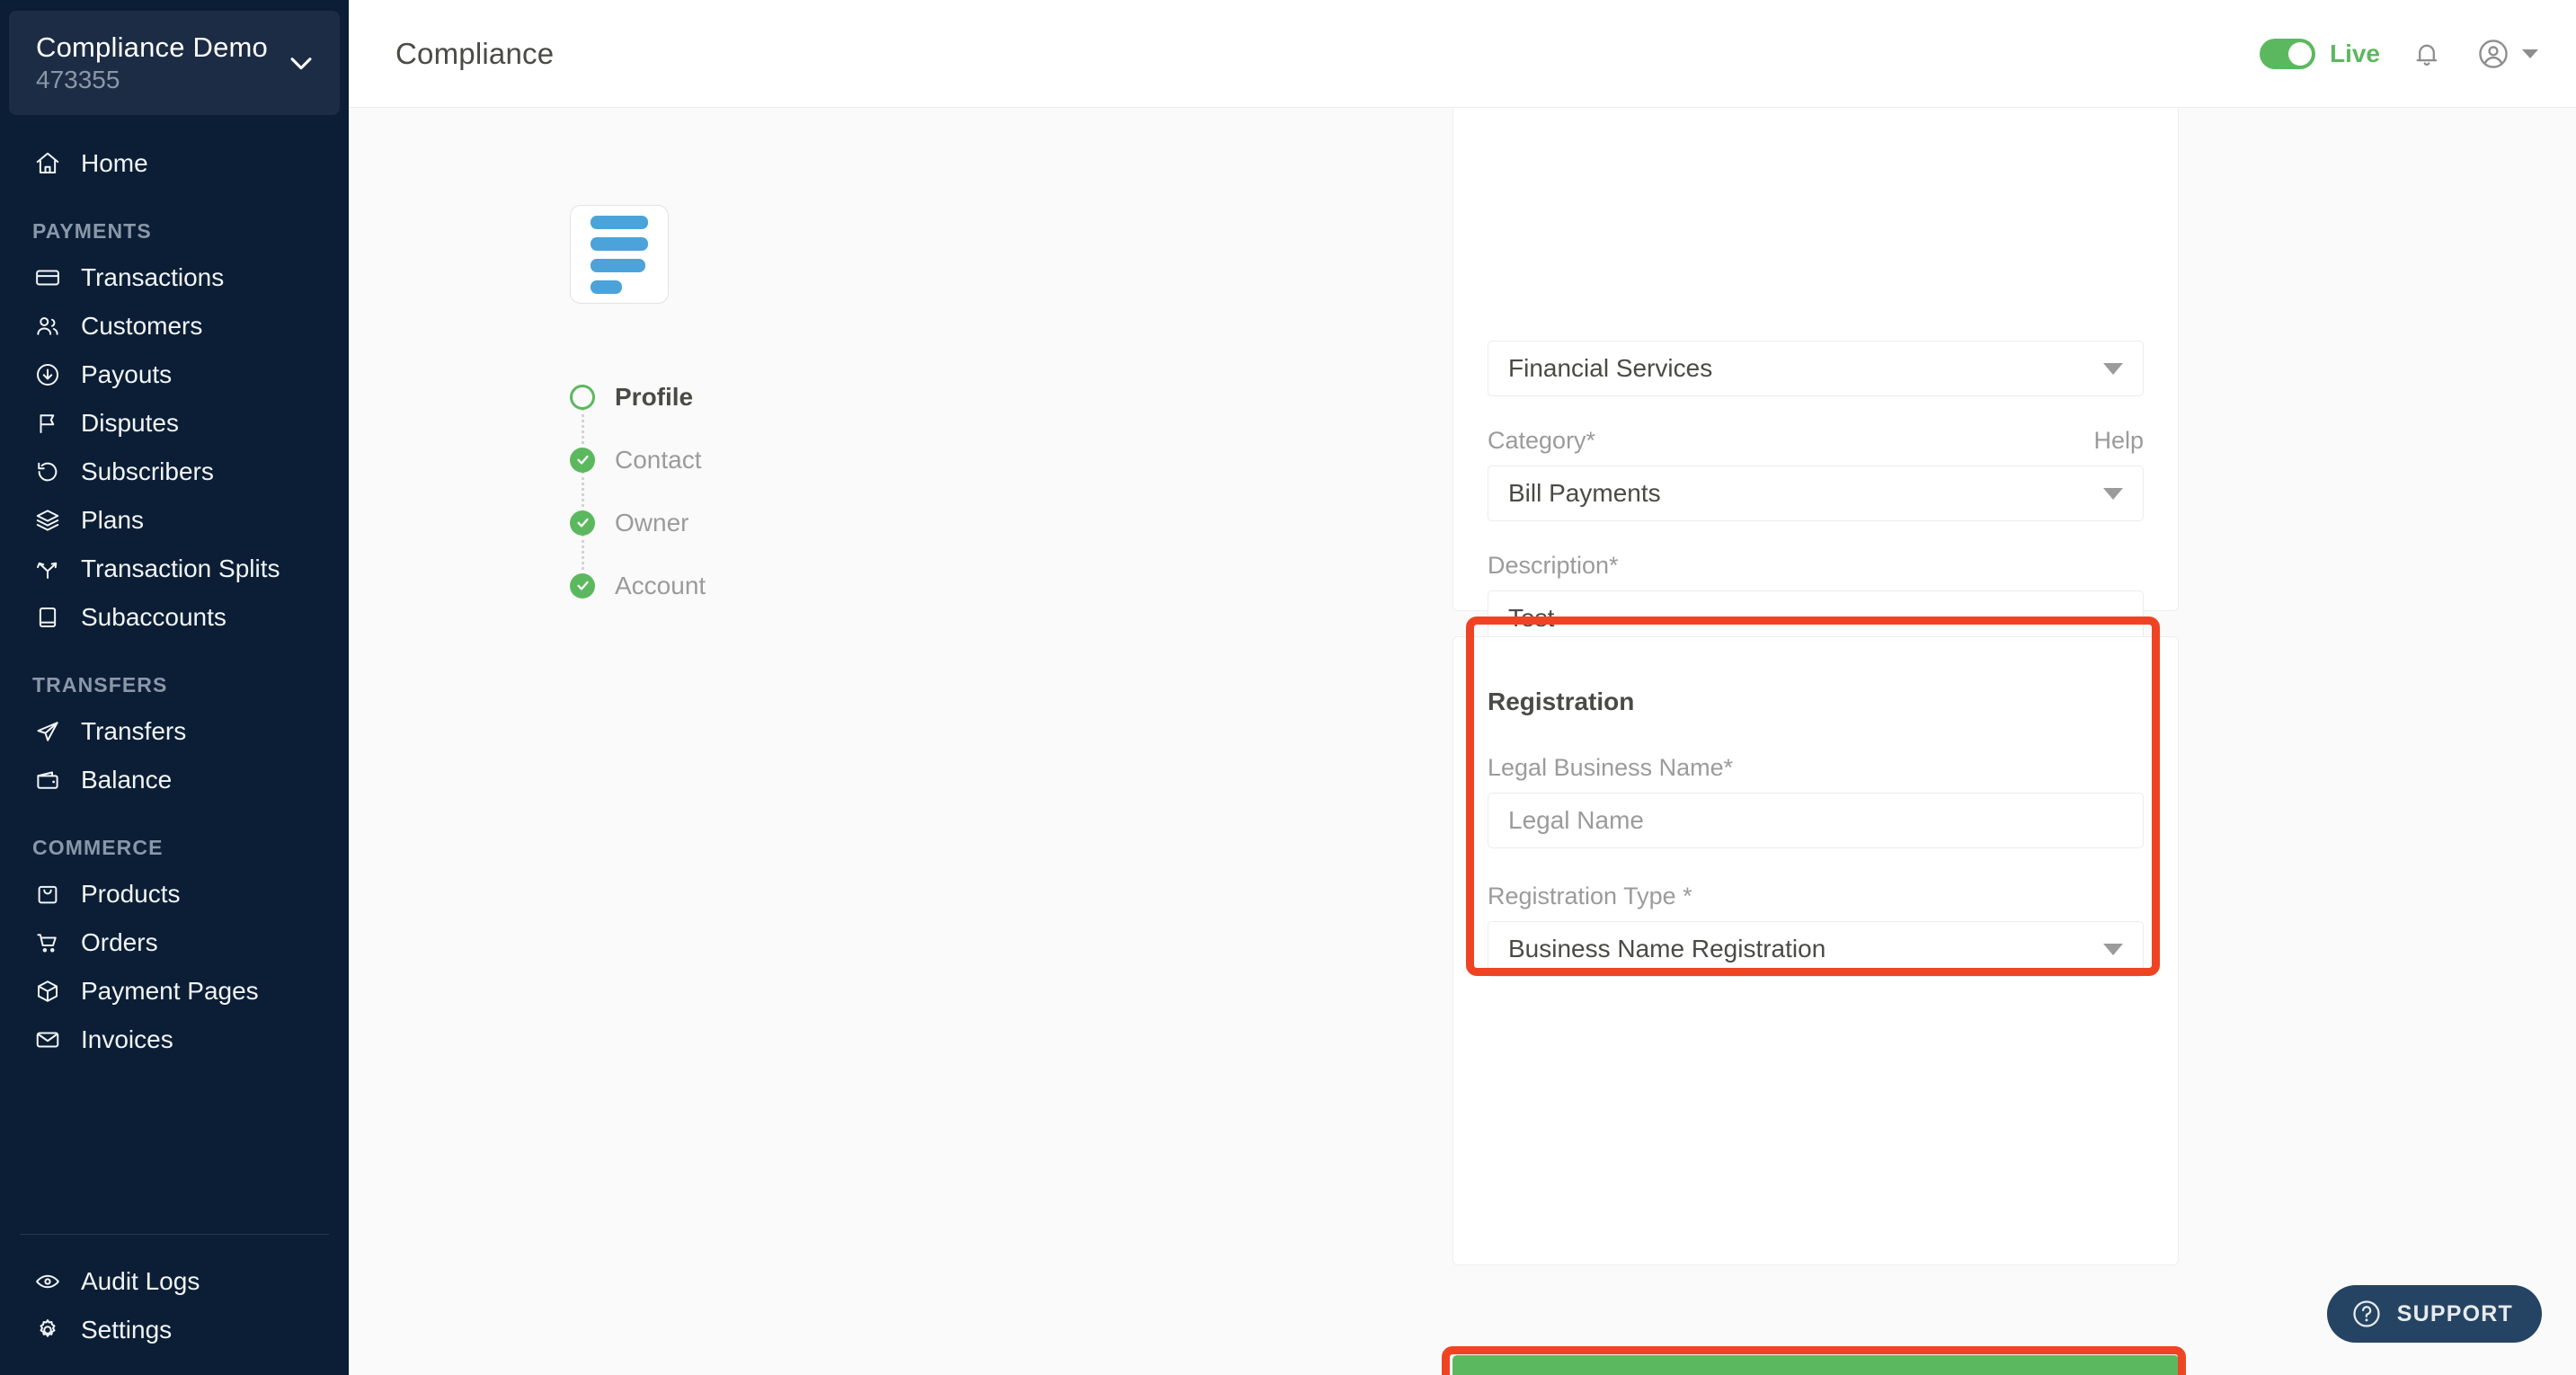 Image resolution: width=2576 pixels, height=1375 pixels. I want to click on stepper-step-owner: Owner, so click(758, 538).